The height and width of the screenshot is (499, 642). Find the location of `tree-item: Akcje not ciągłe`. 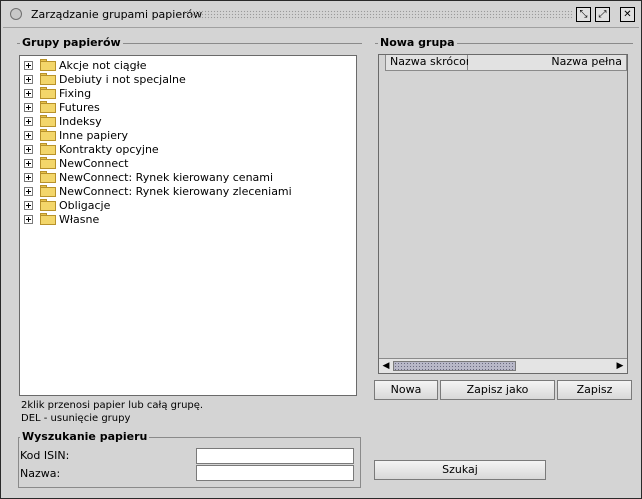

tree-item: Akcje not ciągłe is located at coordinates (85, 65).